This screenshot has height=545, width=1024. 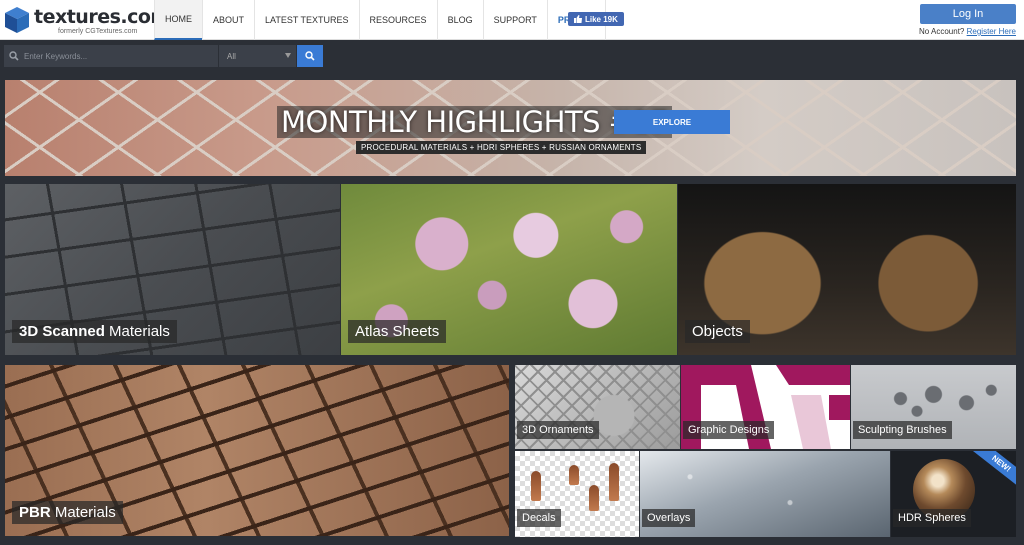 What do you see at coordinates (991, 31) in the screenshot?
I see `register-link: Register Here` at bounding box center [991, 31].